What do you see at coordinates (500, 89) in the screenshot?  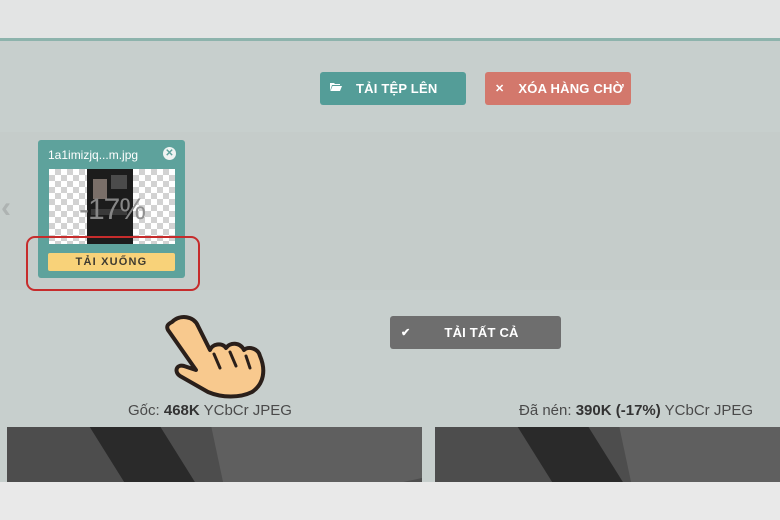 I see `close-icon: ✕` at bounding box center [500, 89].